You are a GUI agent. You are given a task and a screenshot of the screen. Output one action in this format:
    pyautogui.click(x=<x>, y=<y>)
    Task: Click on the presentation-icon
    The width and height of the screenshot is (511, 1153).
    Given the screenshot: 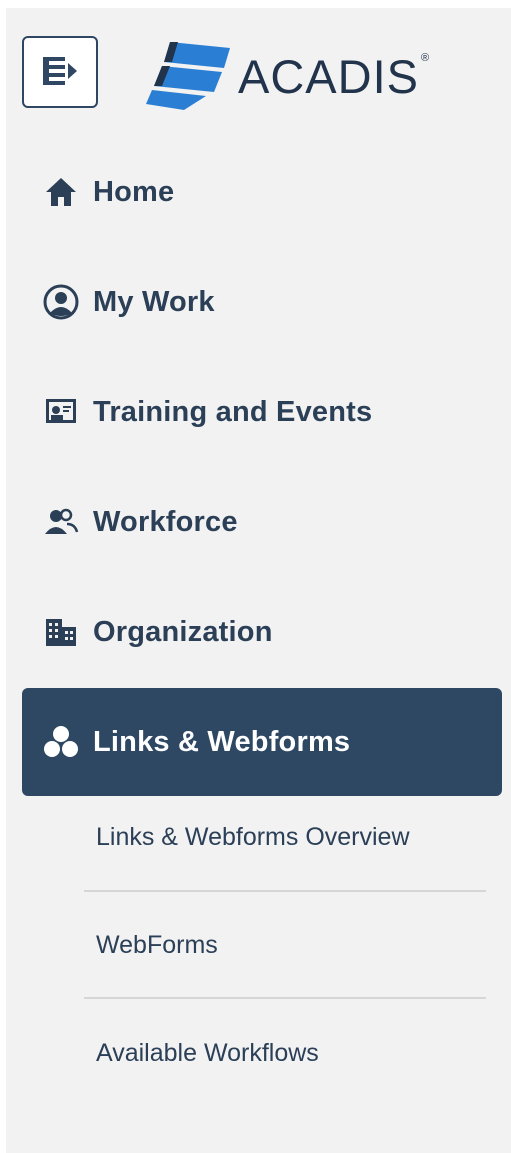 What is the action you would take?
    pyautogui.click(x=61, y=412)
    